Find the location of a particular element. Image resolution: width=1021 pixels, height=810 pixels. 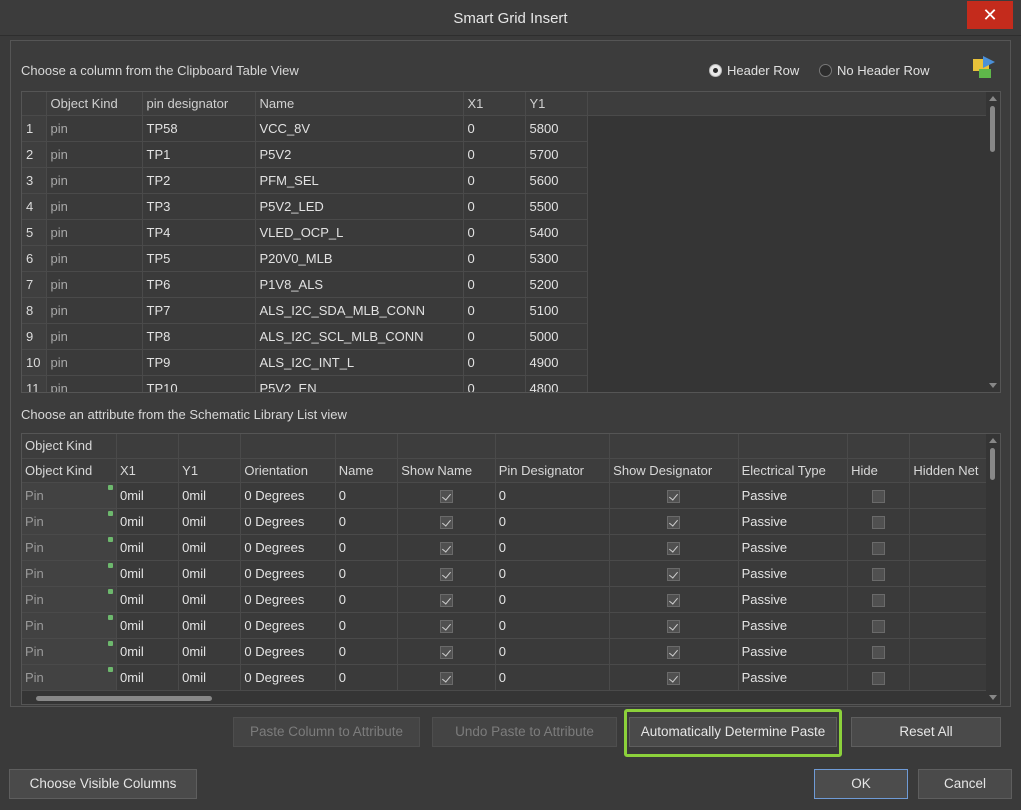

library-column-header: Name is located at coordinates (367, 470).